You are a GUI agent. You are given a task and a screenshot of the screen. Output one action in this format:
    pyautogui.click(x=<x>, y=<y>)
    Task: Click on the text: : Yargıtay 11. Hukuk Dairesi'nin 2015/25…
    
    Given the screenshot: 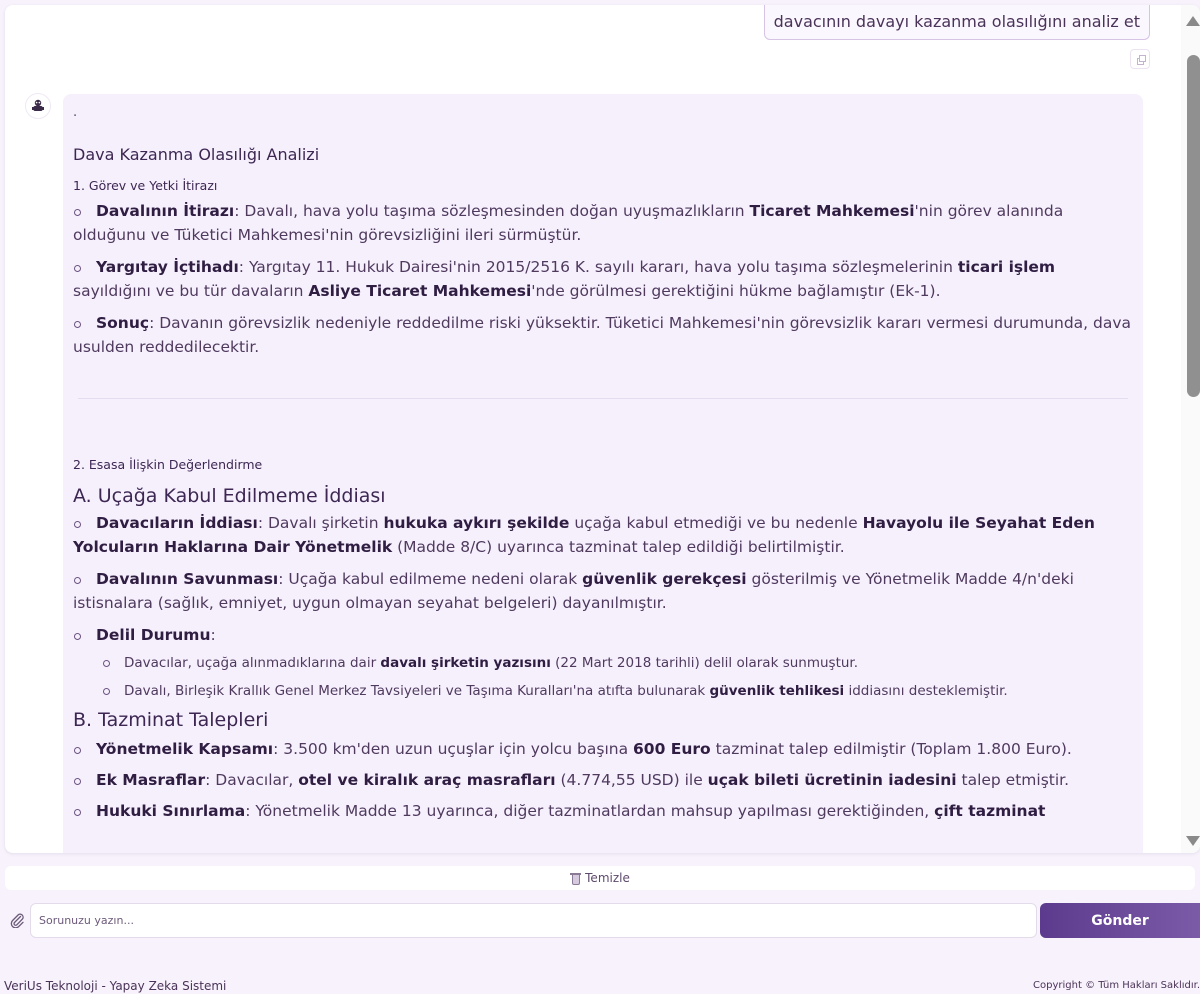 What is the action you would take?
    pyautogui.click(x=598, y=267)
    